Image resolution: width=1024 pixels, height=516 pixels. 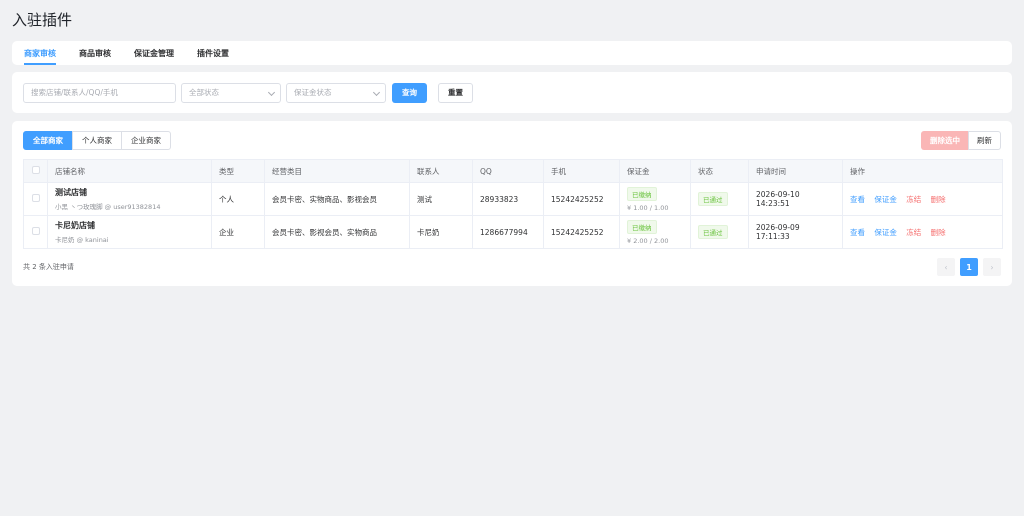 I want to click on deposit-cell: 已缴纳 ¥ 1.00 / 1.00, so click(x=655, y=199).